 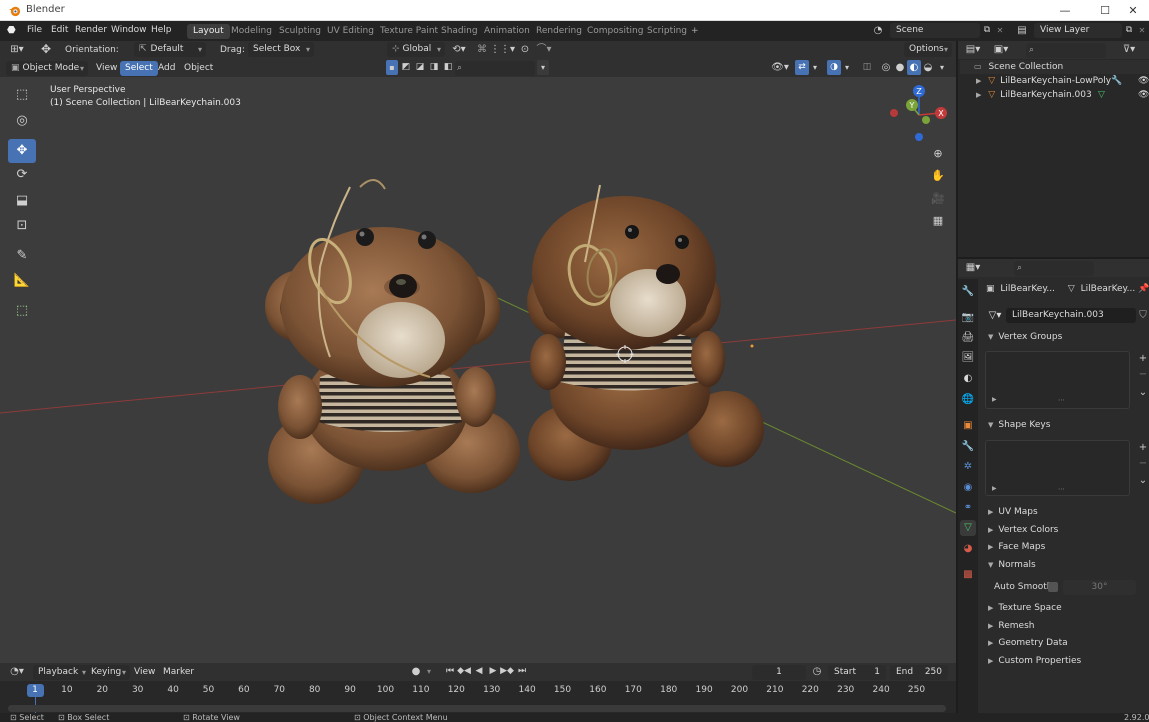 I want to click on tool-tab-icon: 🔧, so click(x=968, y=292).